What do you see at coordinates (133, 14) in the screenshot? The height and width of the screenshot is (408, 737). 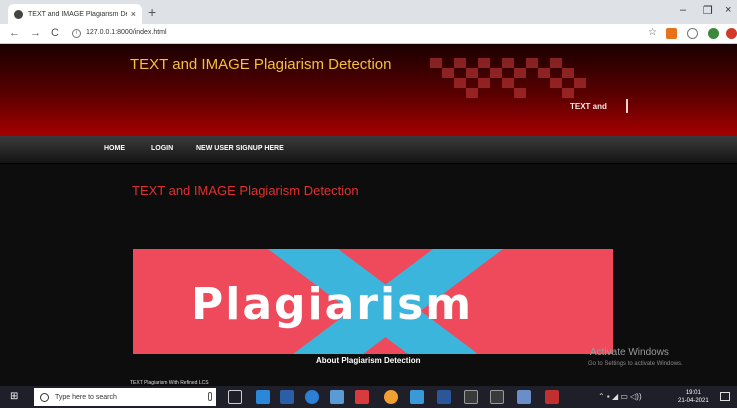 I see `tab-close-icon: ×` at bounding box center [133, 14].